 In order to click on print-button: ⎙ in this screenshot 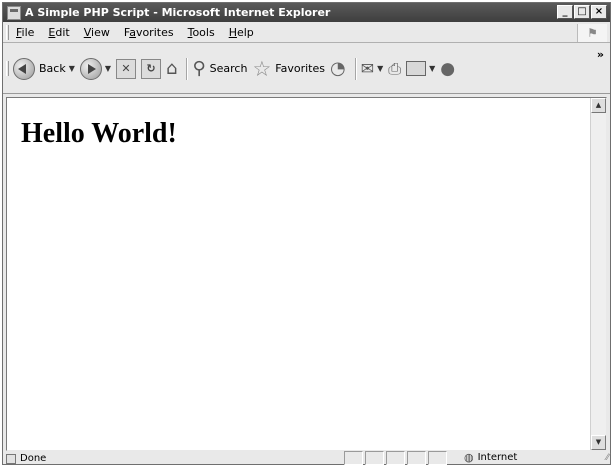, I will do `click(394, 69)`.